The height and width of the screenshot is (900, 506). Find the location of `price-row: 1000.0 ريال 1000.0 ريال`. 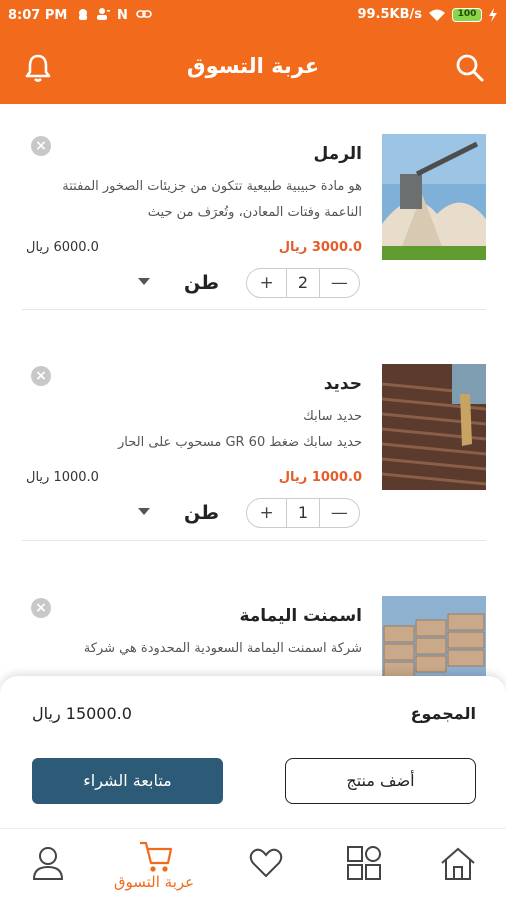

price-row: 1000.0 ريال 1000.0 ريال is located at coordinates (194, 480).